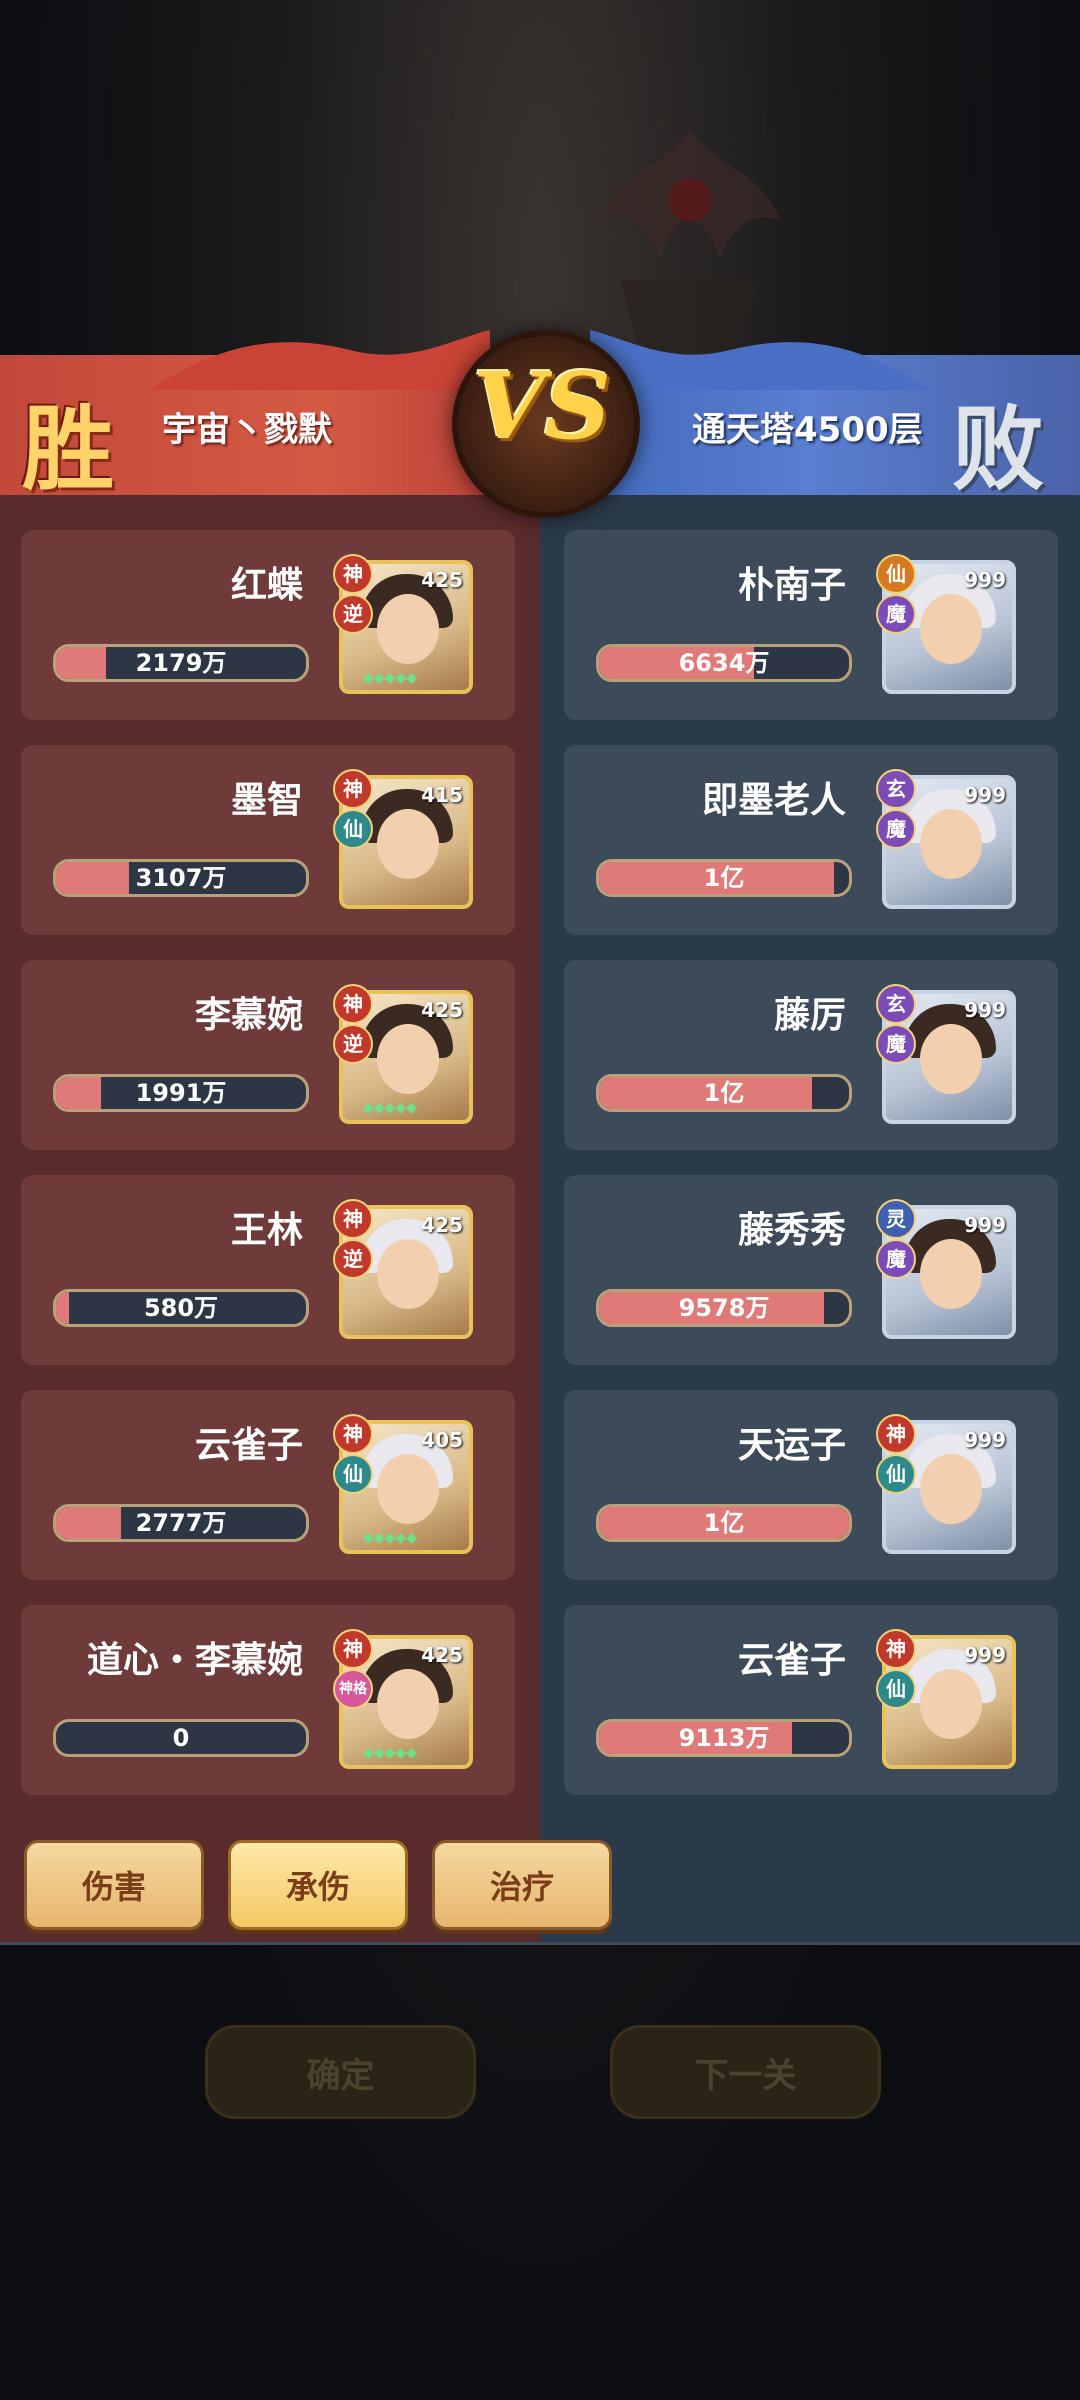 The image size is (1080, 2400). I want to click on damage-bar: 2179万, so click(181, 663).